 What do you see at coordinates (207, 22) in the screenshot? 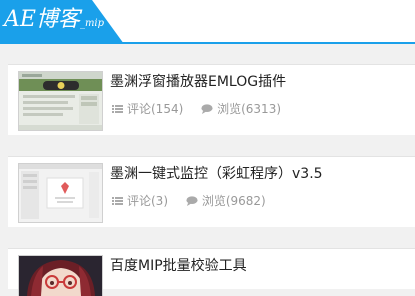
I see `site-header: AE博客_mip` at bounding box center [207, 22].